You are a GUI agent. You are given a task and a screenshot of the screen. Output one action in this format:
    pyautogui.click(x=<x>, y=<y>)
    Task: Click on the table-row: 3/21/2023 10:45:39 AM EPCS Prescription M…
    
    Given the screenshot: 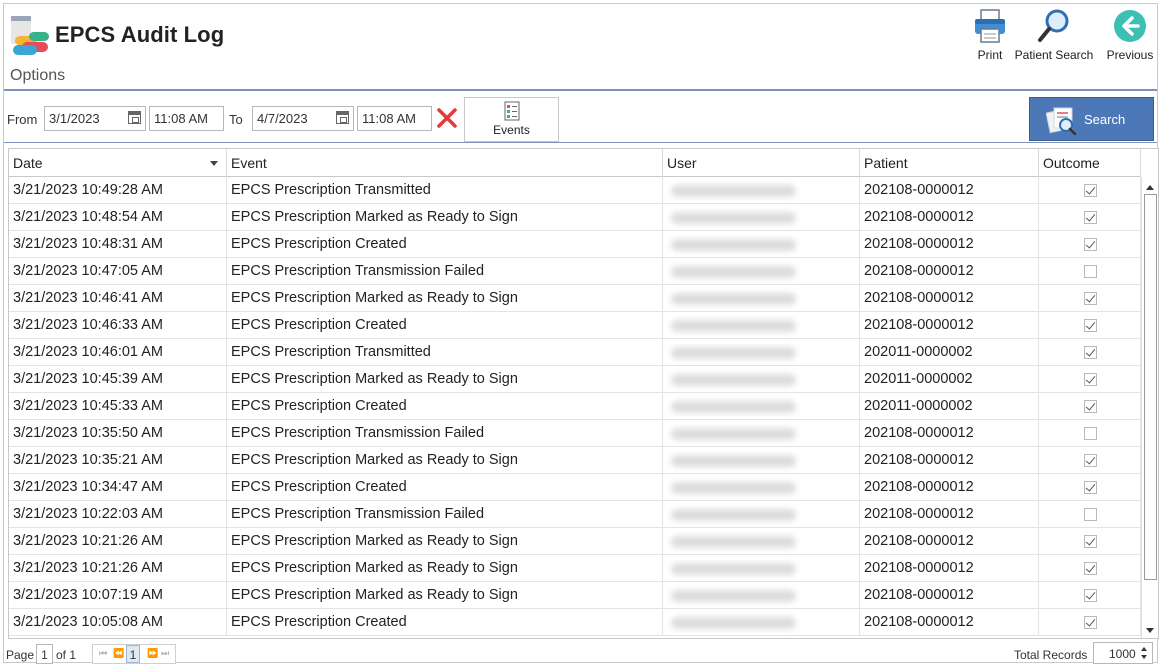 What is the action you would take?
    pyautogui.click(x=575, y=379)
    